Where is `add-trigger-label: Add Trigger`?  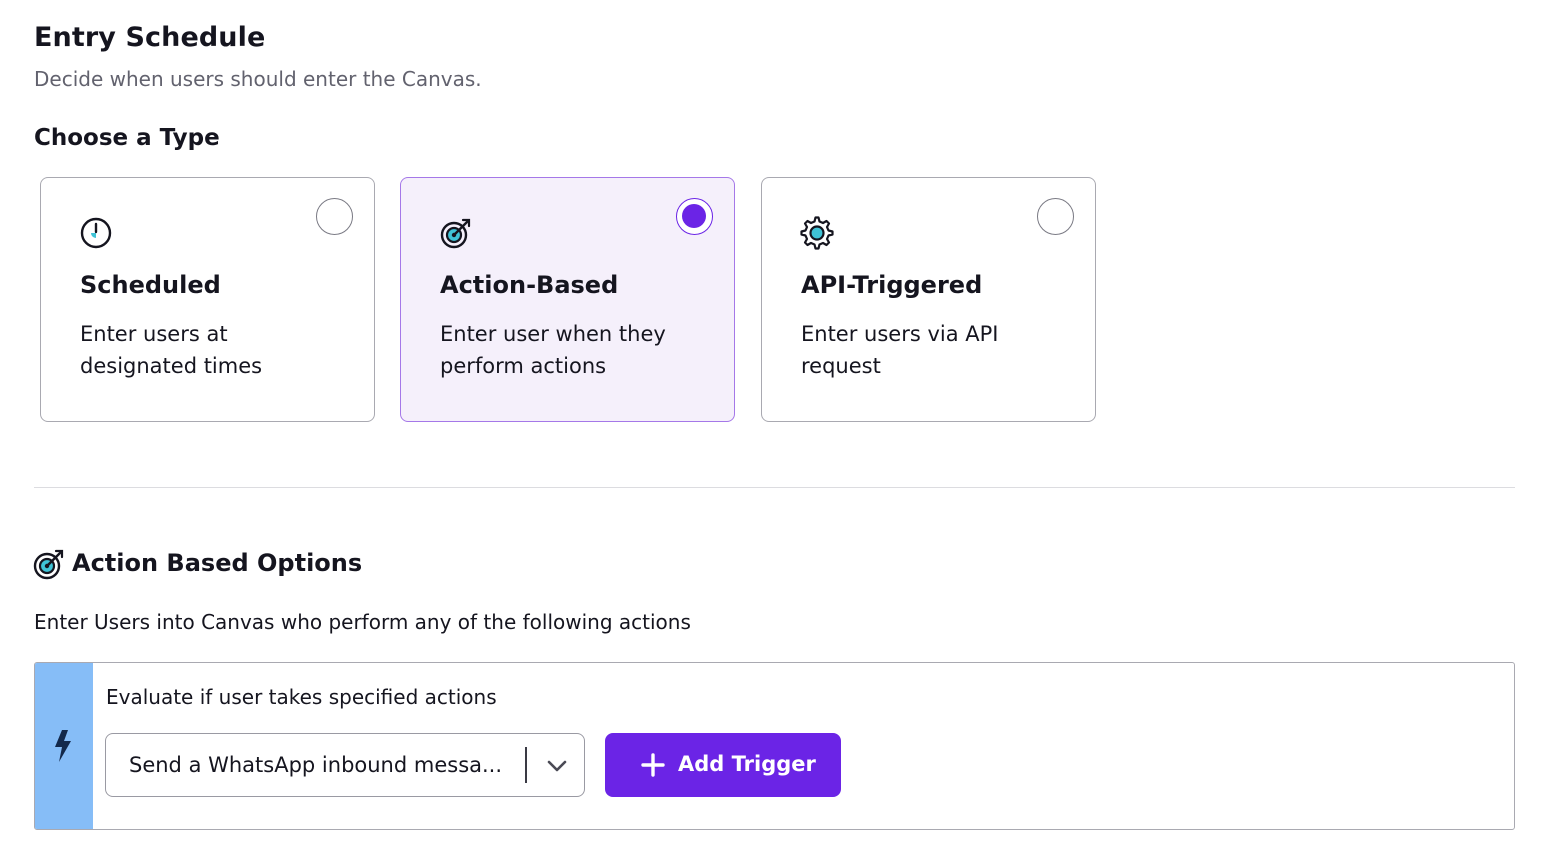 add-trigger-label: Add Trigger is located at coordinates (747, 764).